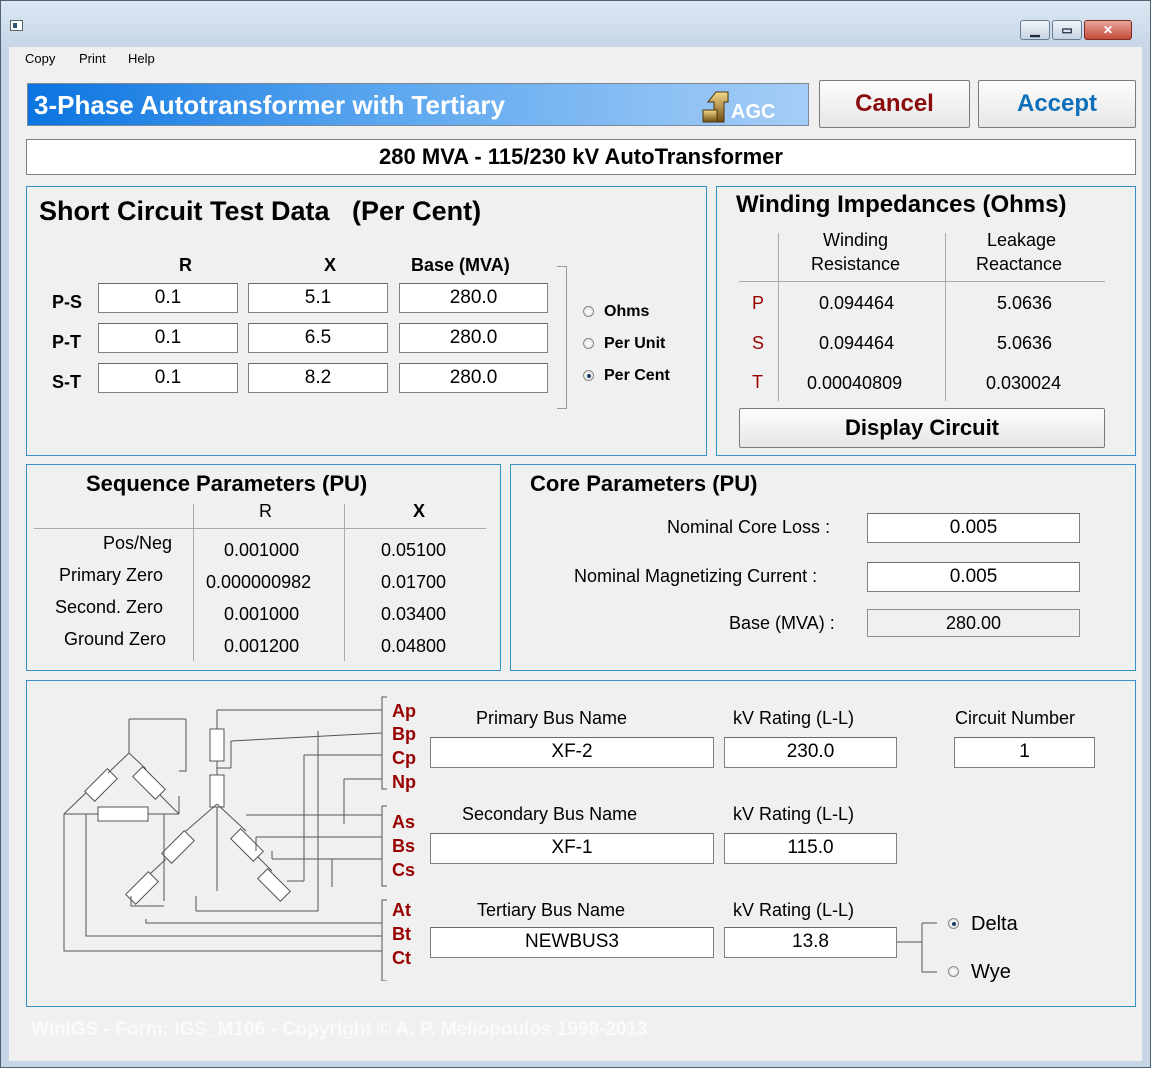  Describe the element at coordinates (953, 971) in the screenshot. I see `connection-wye-radio` at that location.